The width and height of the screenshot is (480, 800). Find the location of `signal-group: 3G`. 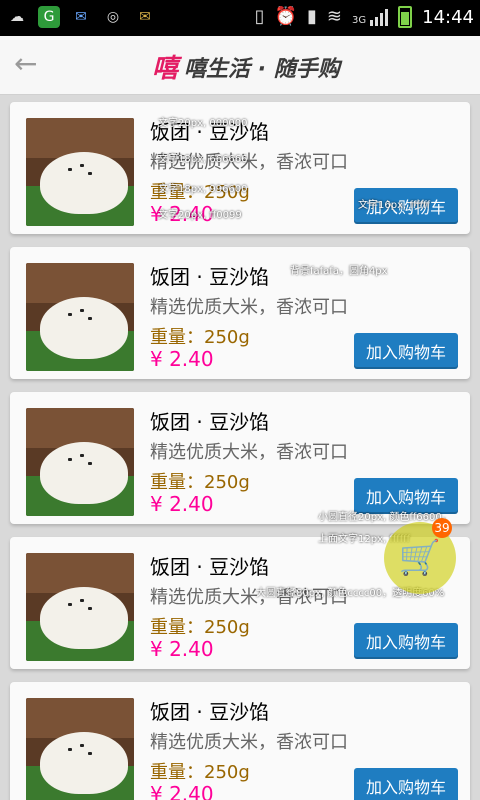

signal-group: 3G is located at coordinates (370, 17).